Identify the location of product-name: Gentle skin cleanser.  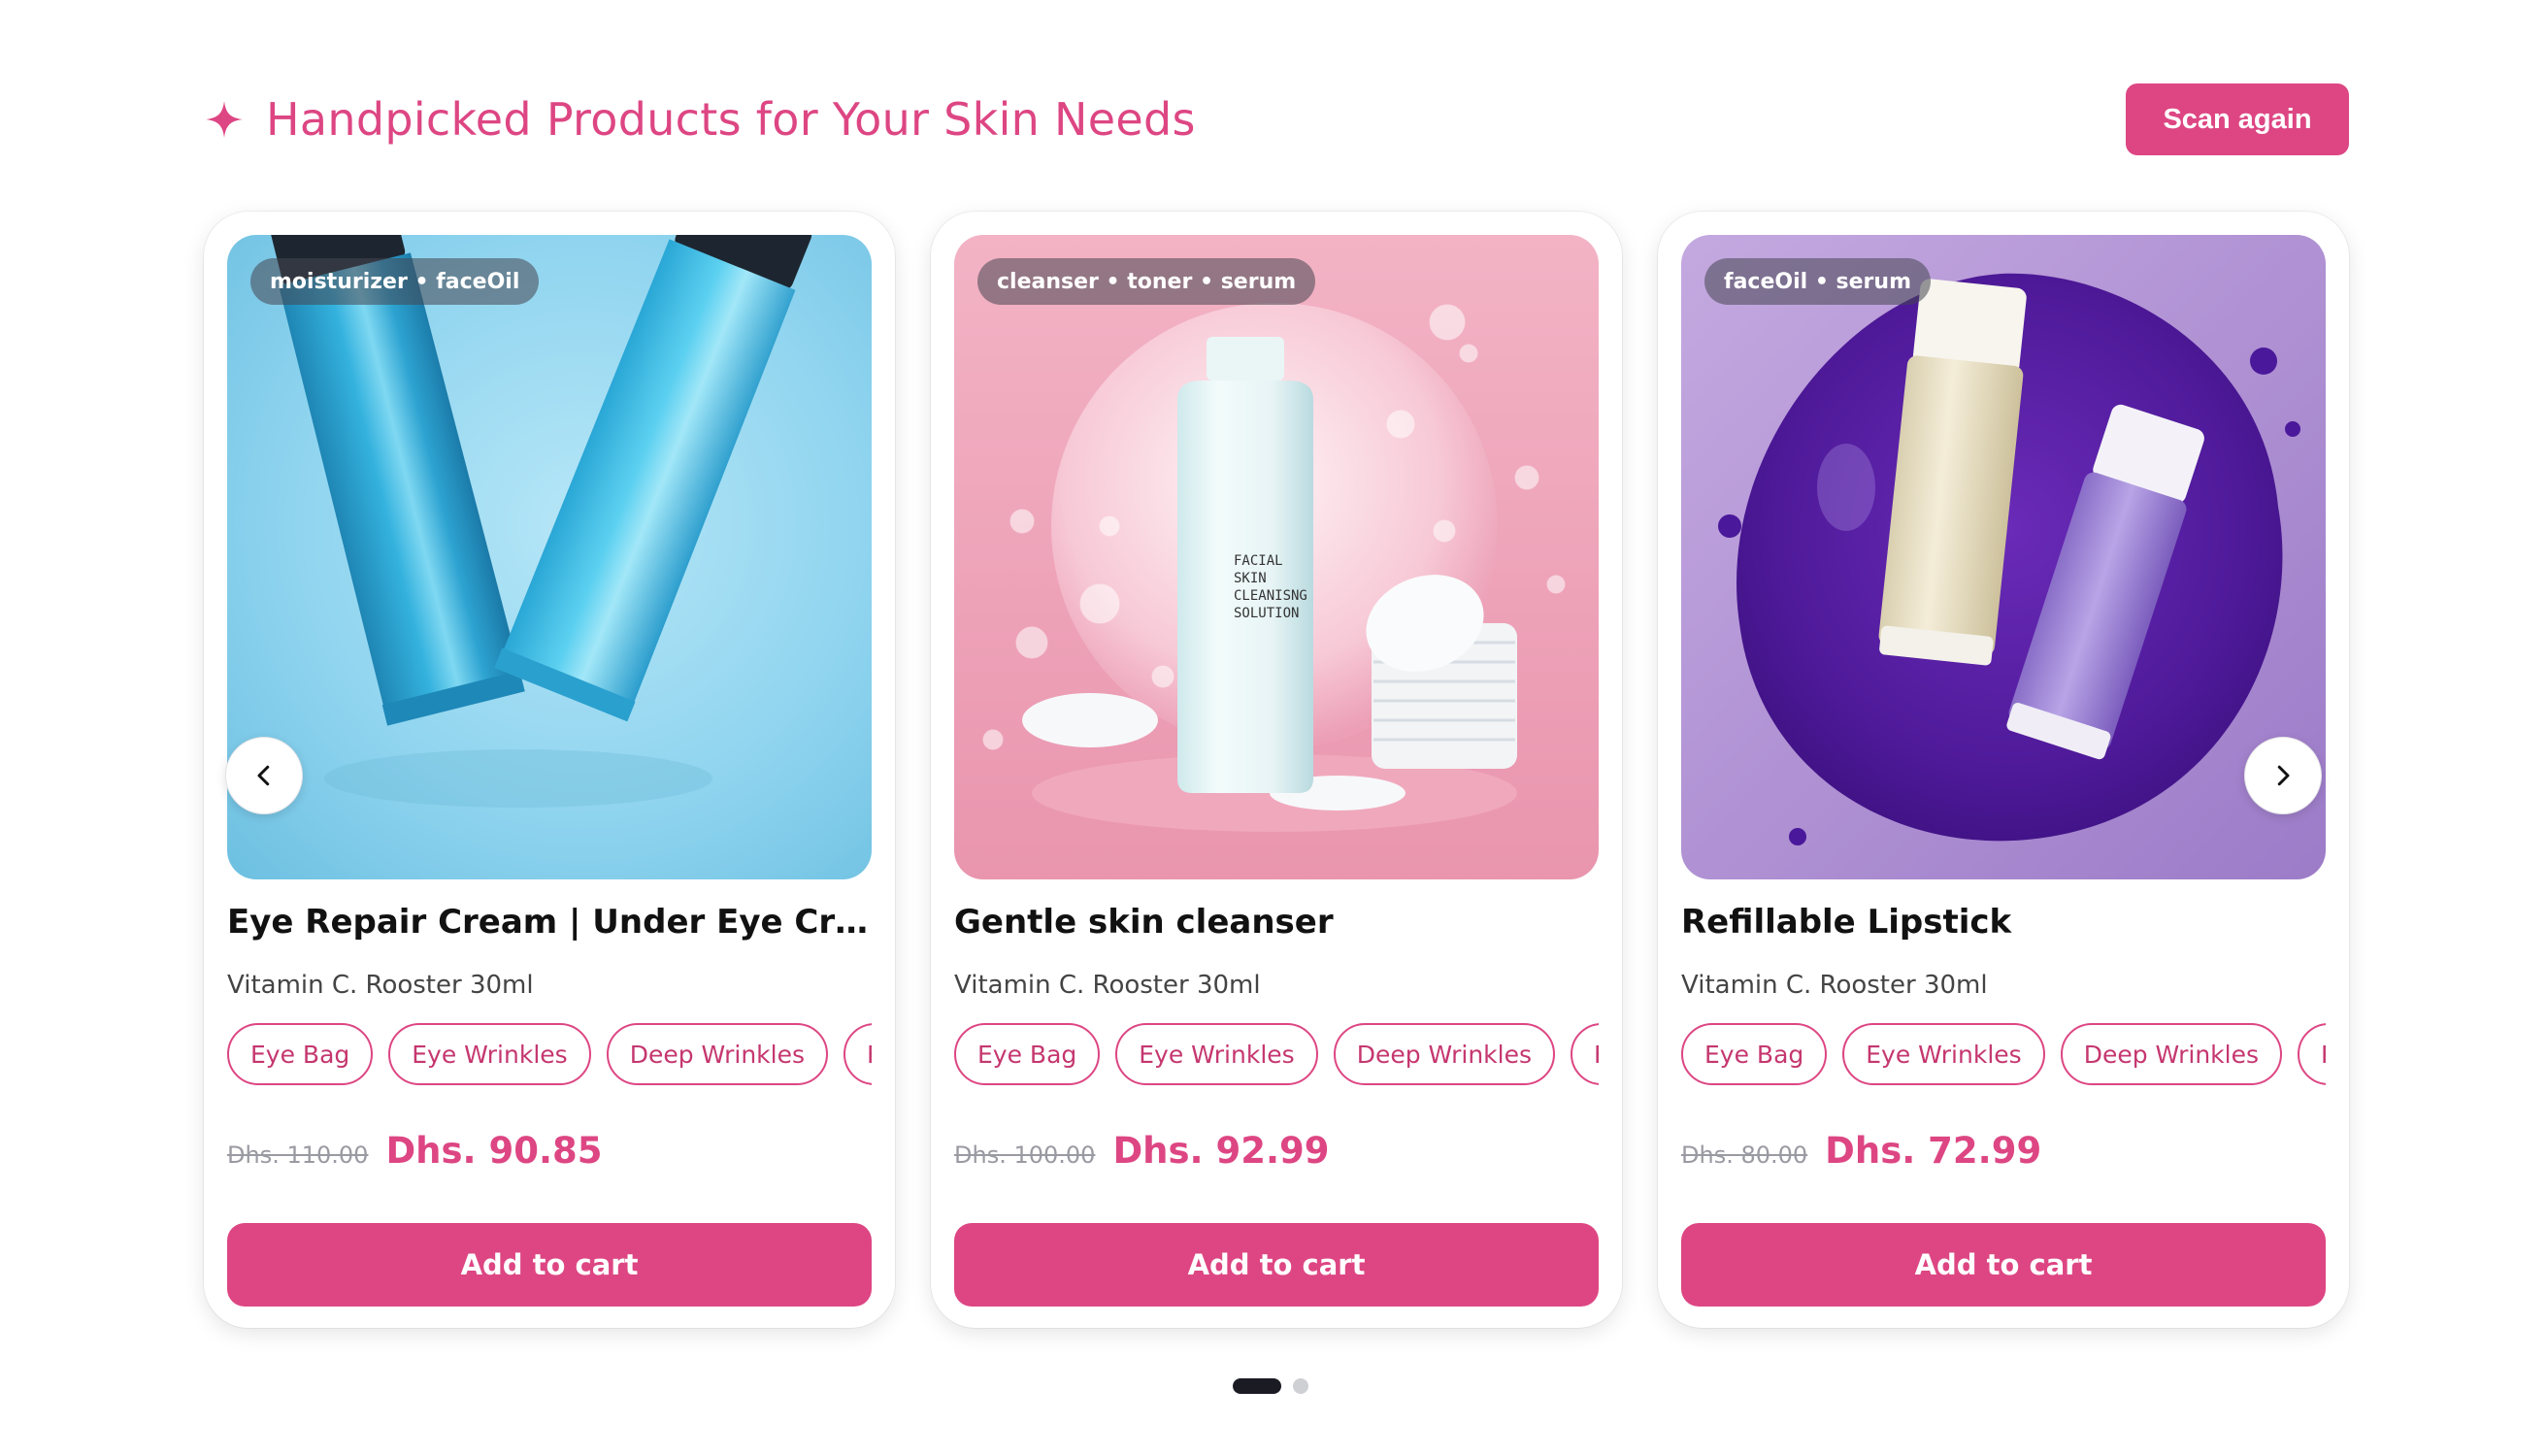
(1276, 922).